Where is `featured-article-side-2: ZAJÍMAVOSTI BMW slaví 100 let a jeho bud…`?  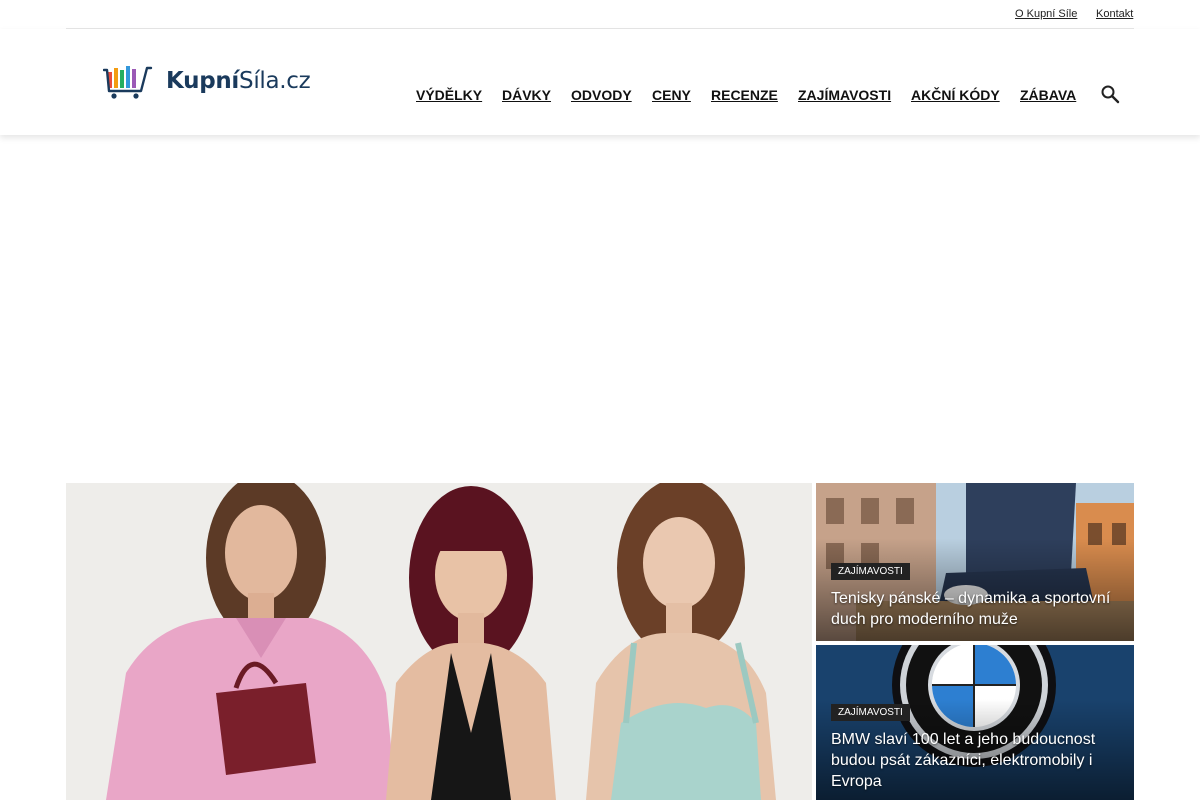
featured-article-side-2: ZAJÍMAVOSTI BMW slaví 100 let a jeho bud… is located at coordinates (975, 722).